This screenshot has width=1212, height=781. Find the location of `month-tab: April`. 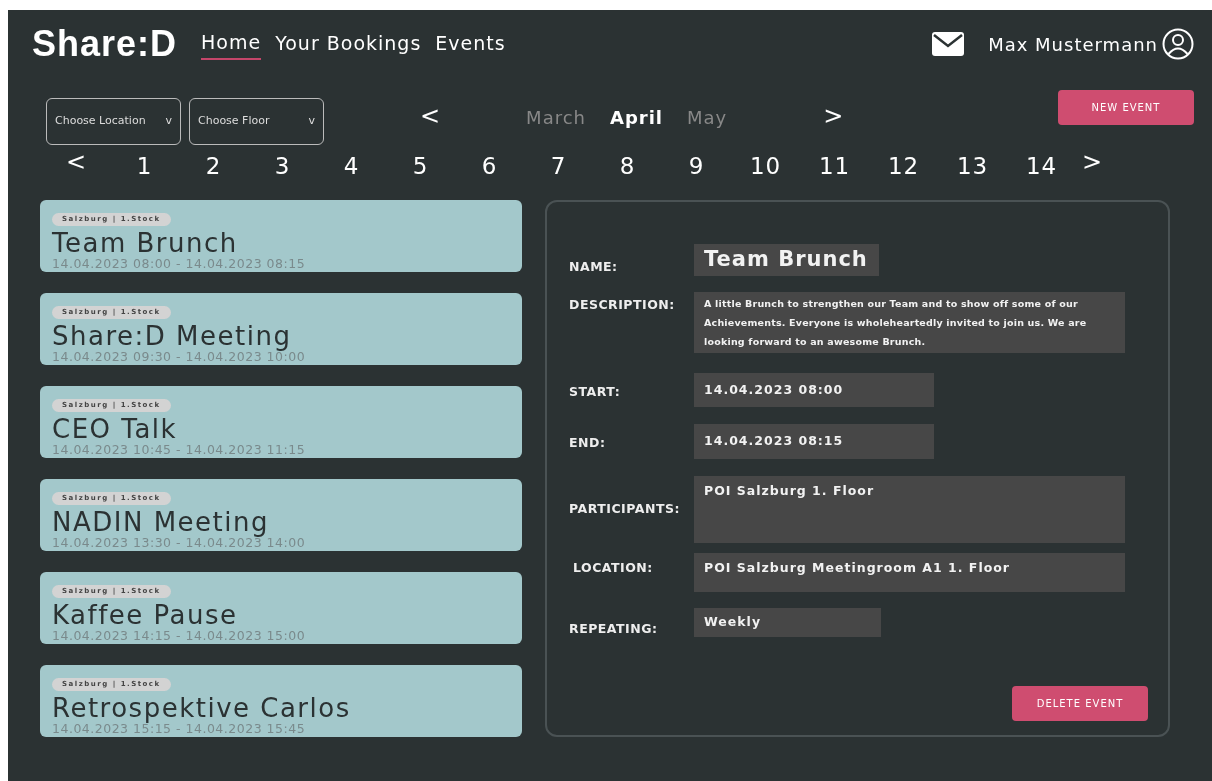

month-tab: April is located at coordinates (637, 117).